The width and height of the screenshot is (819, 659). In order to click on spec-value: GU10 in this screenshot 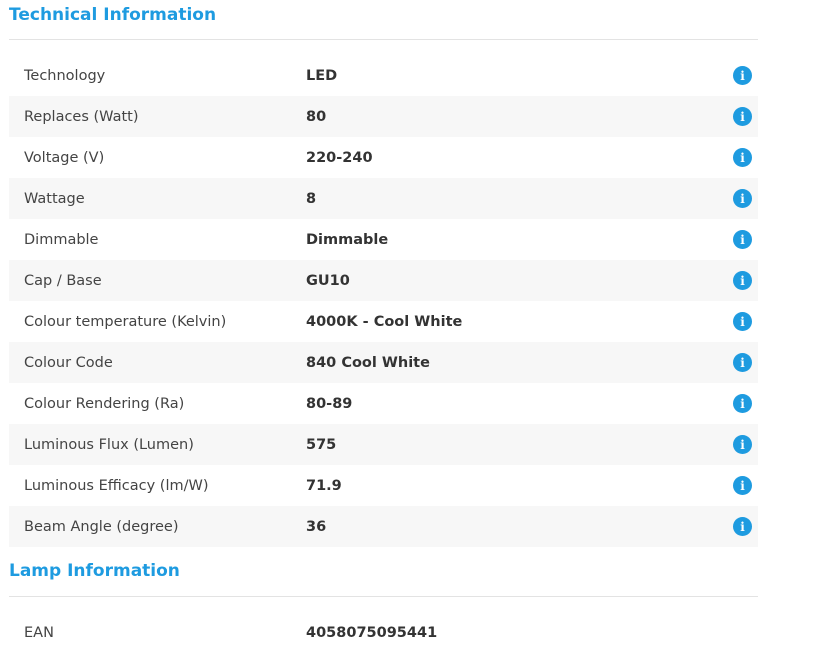, I will do `click(328, 280)`.